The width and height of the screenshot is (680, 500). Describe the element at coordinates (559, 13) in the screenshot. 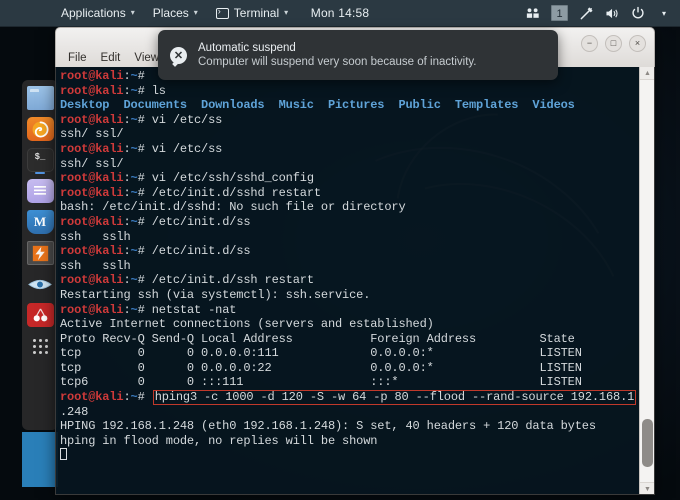

I see `workspace-indicator: 1` at that location.